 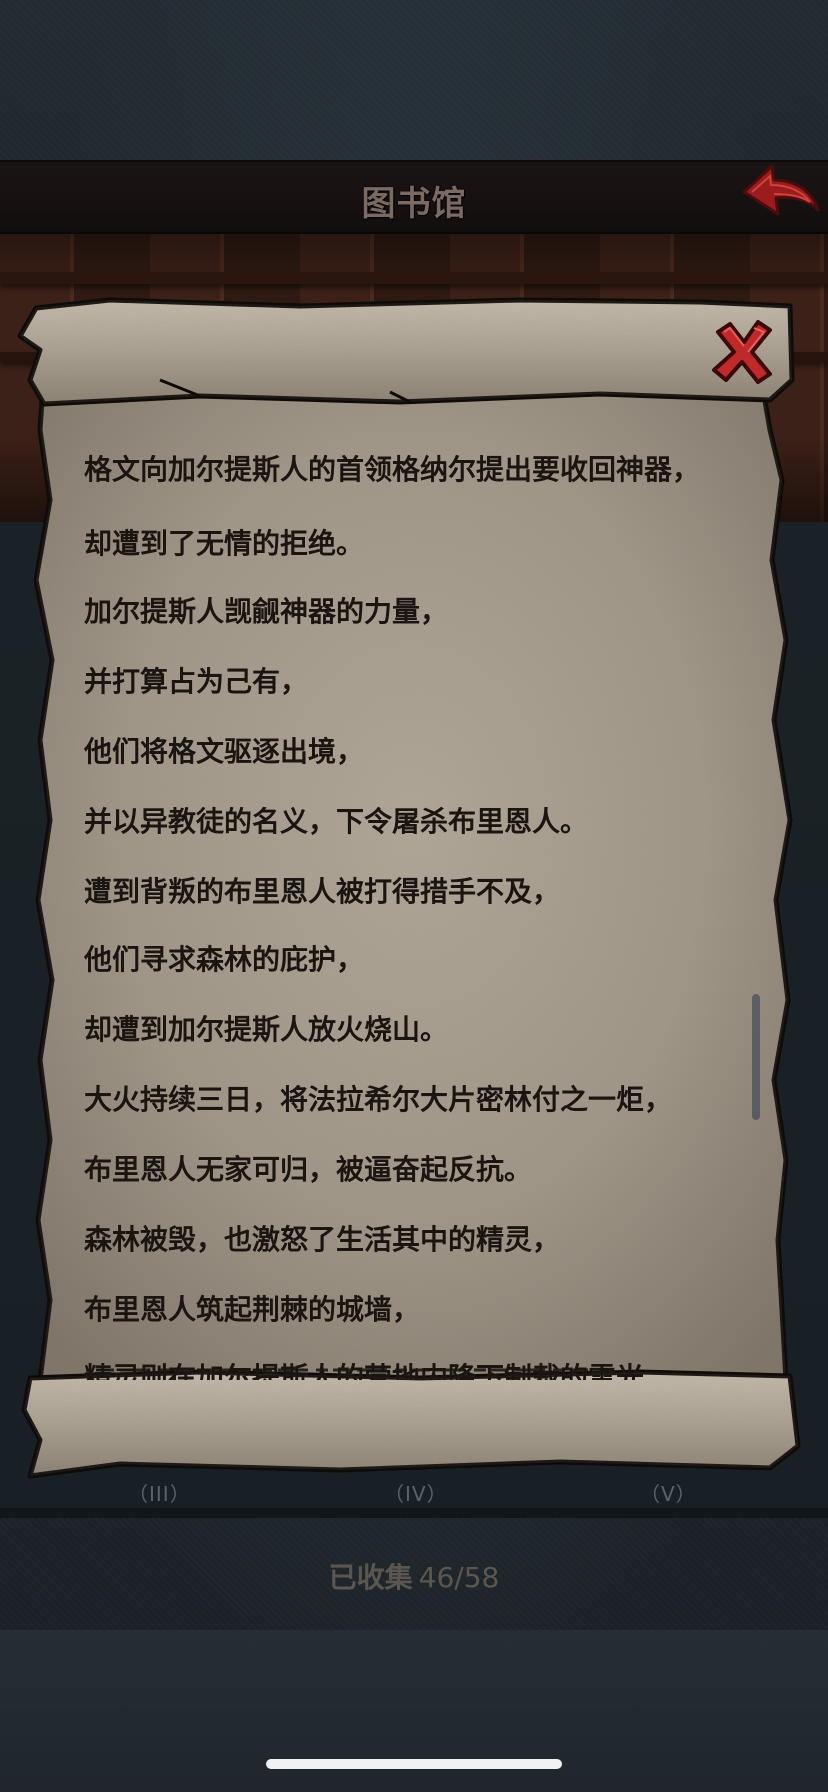 I want to click on text-line: 加尔提斯人觊觎神器的力量，, so click(x=266, y=611).